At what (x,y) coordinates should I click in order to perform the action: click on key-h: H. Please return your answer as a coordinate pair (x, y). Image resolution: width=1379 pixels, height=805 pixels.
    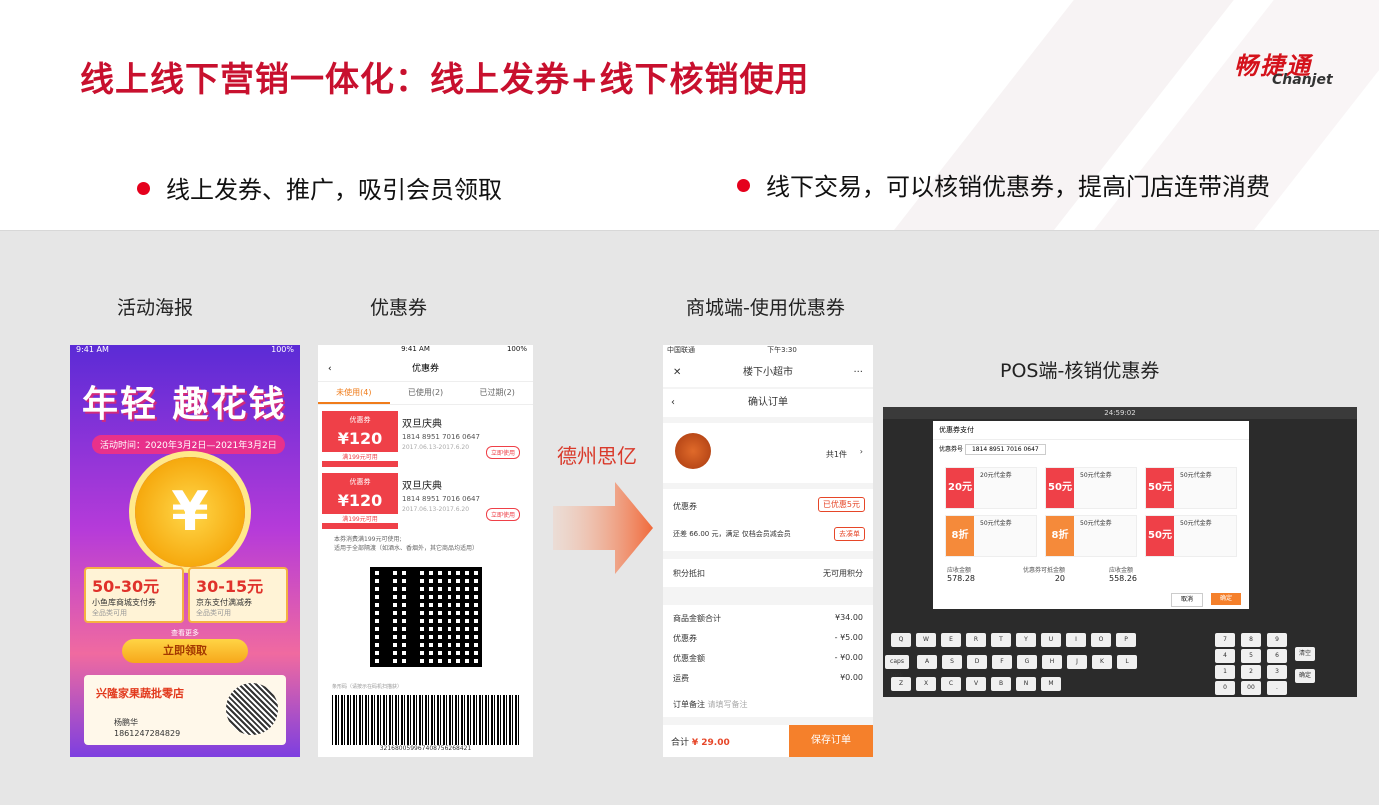
    Looking at the image, I should click on (1052, 662).